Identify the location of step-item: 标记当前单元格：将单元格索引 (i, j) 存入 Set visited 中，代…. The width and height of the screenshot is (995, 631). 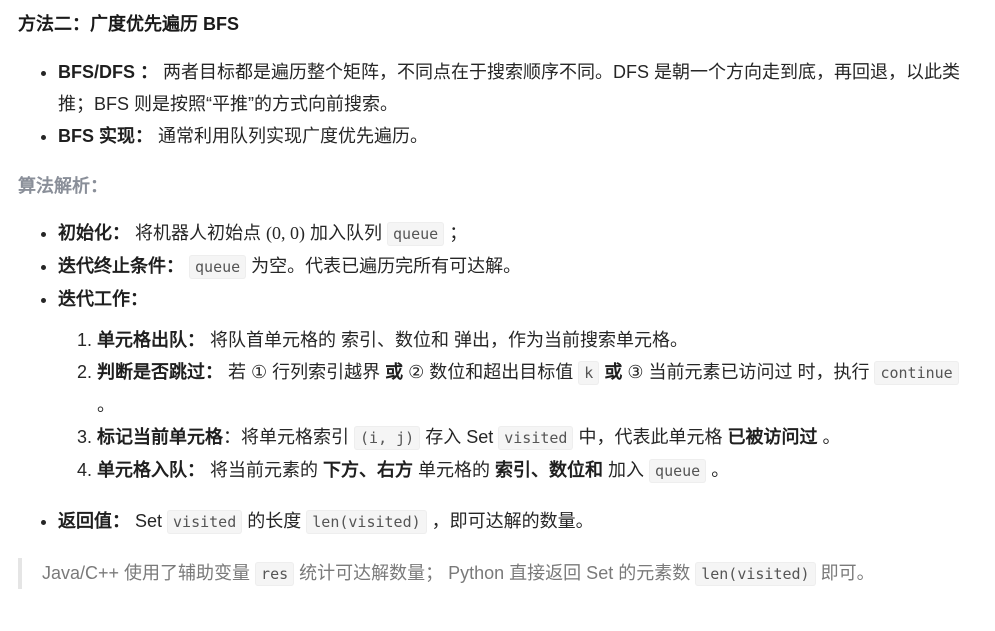
(537, 437).